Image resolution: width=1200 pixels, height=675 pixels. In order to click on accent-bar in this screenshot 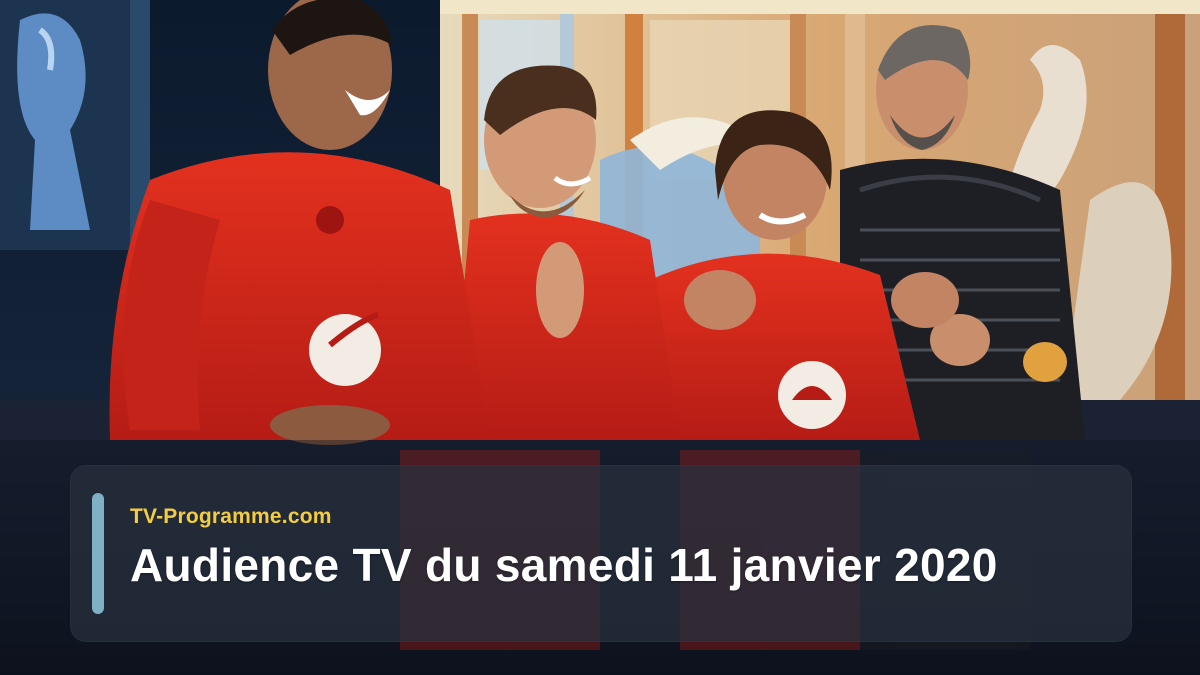, I will do `click(98, 553)`.